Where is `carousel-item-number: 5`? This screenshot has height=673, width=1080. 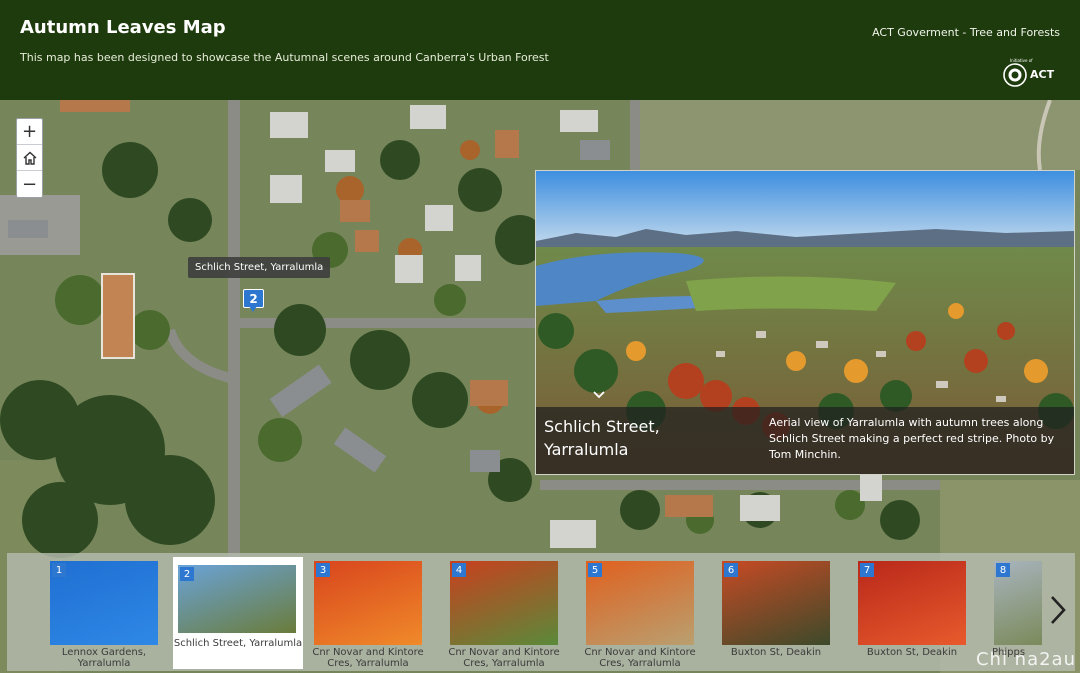 carousel-item-number: 5 is located at coordinates (595, 570).